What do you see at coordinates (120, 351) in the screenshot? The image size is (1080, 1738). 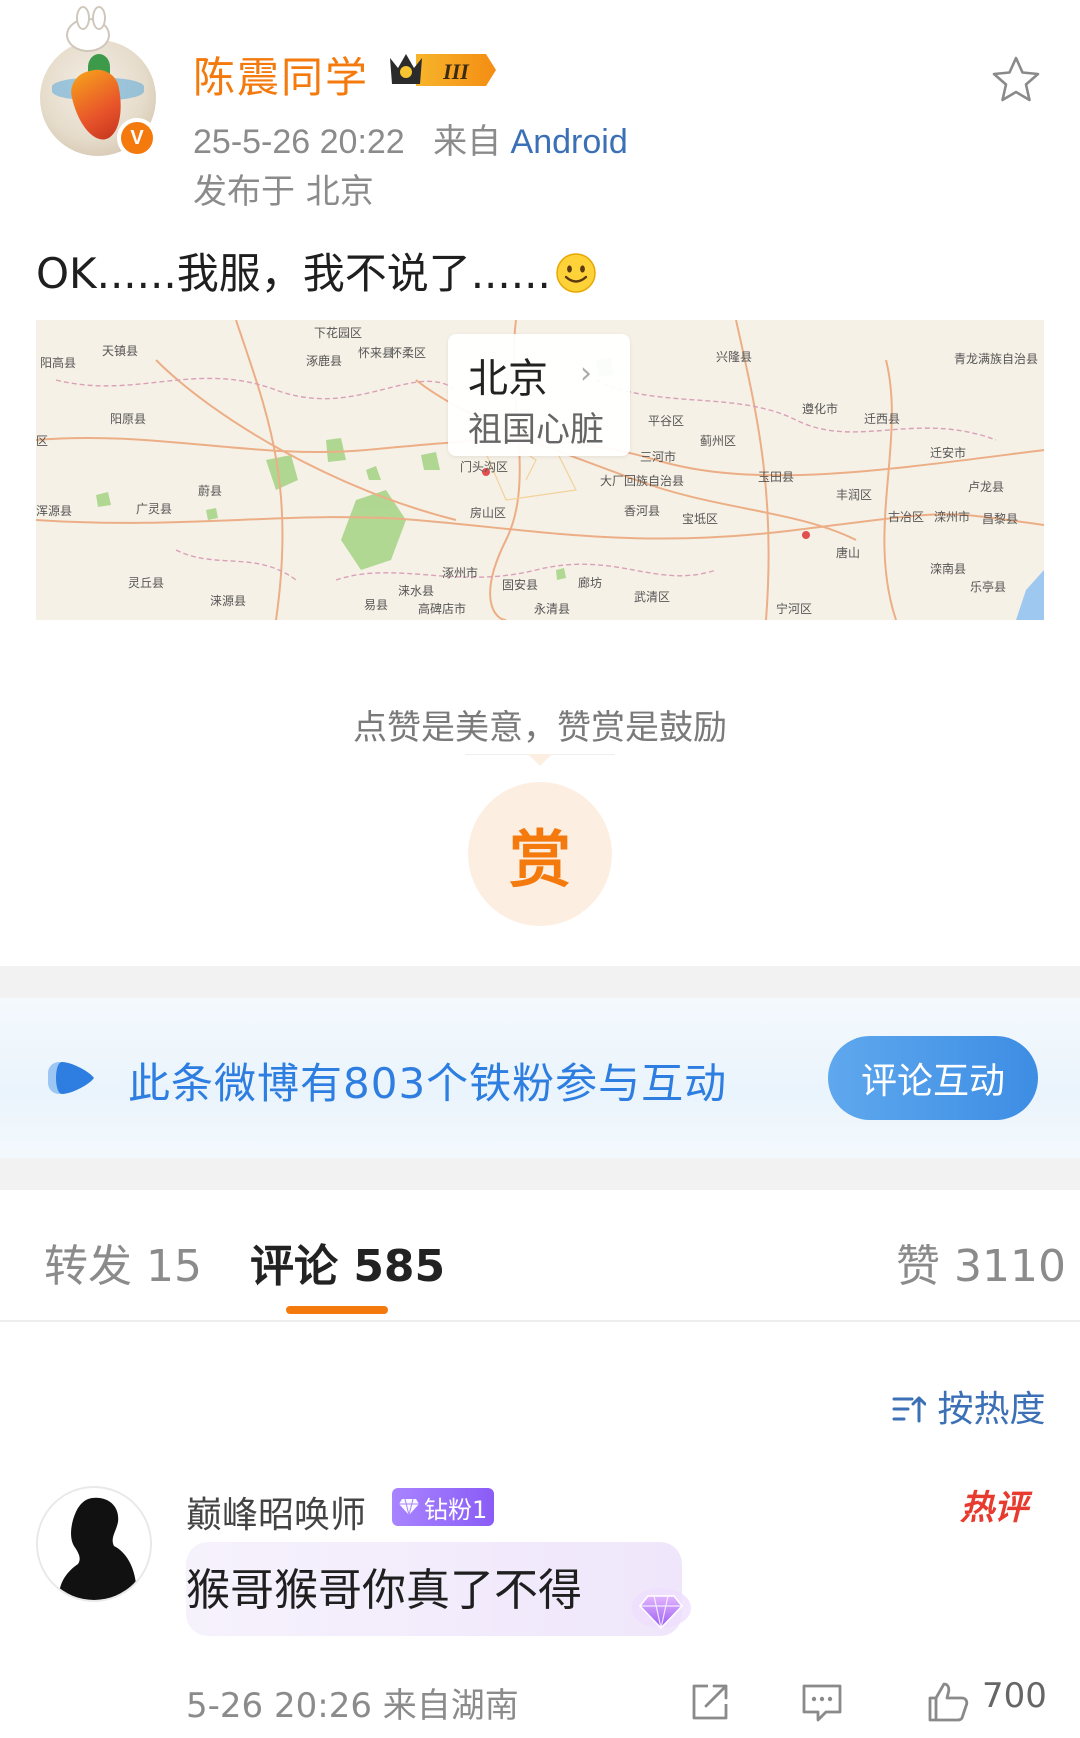 I see `map-label: 天镇县` at bounding box center [120, 351].